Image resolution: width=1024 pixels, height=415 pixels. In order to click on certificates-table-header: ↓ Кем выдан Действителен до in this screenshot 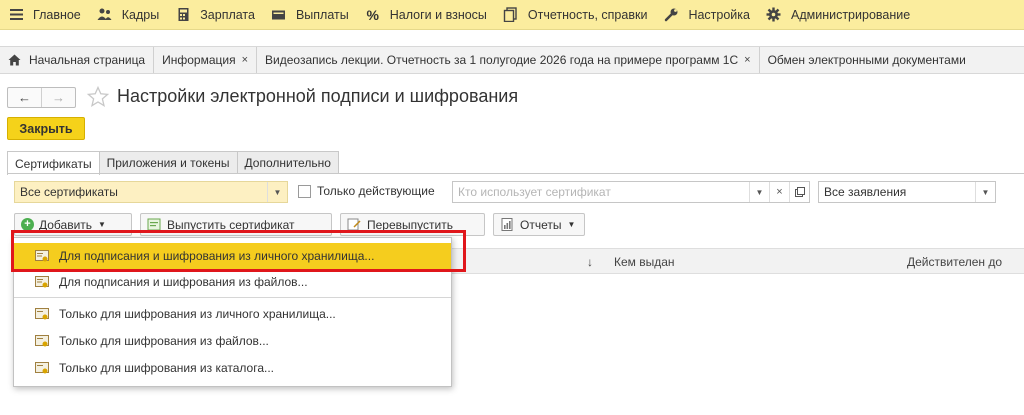, I will do `click(738, 261)`.